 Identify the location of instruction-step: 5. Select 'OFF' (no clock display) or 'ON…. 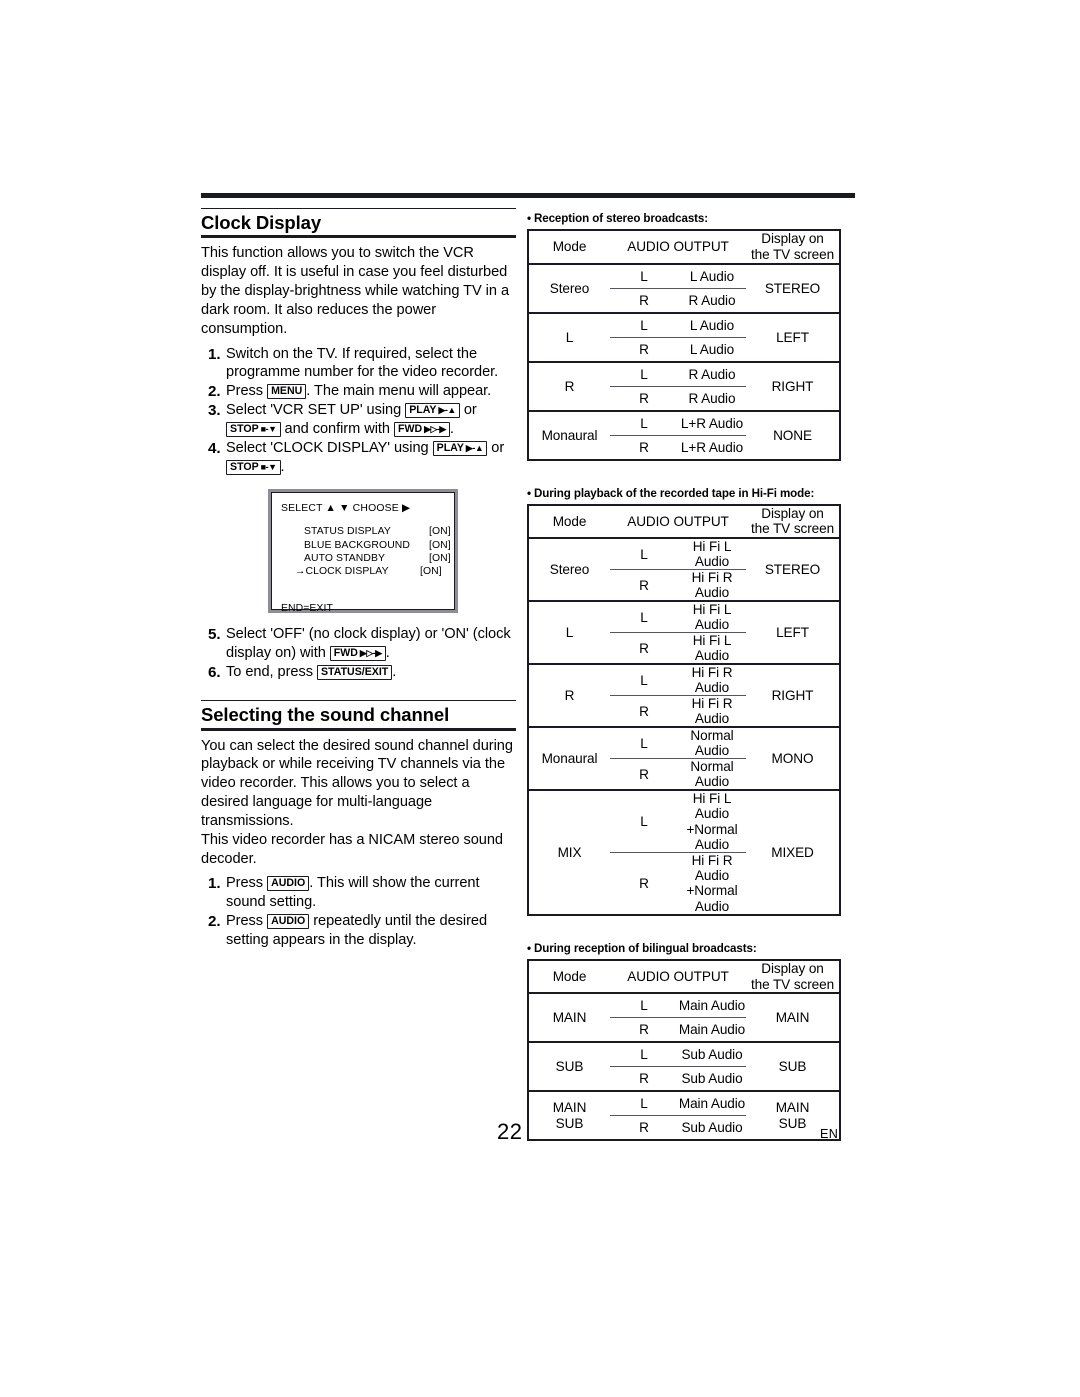
(358, 644).